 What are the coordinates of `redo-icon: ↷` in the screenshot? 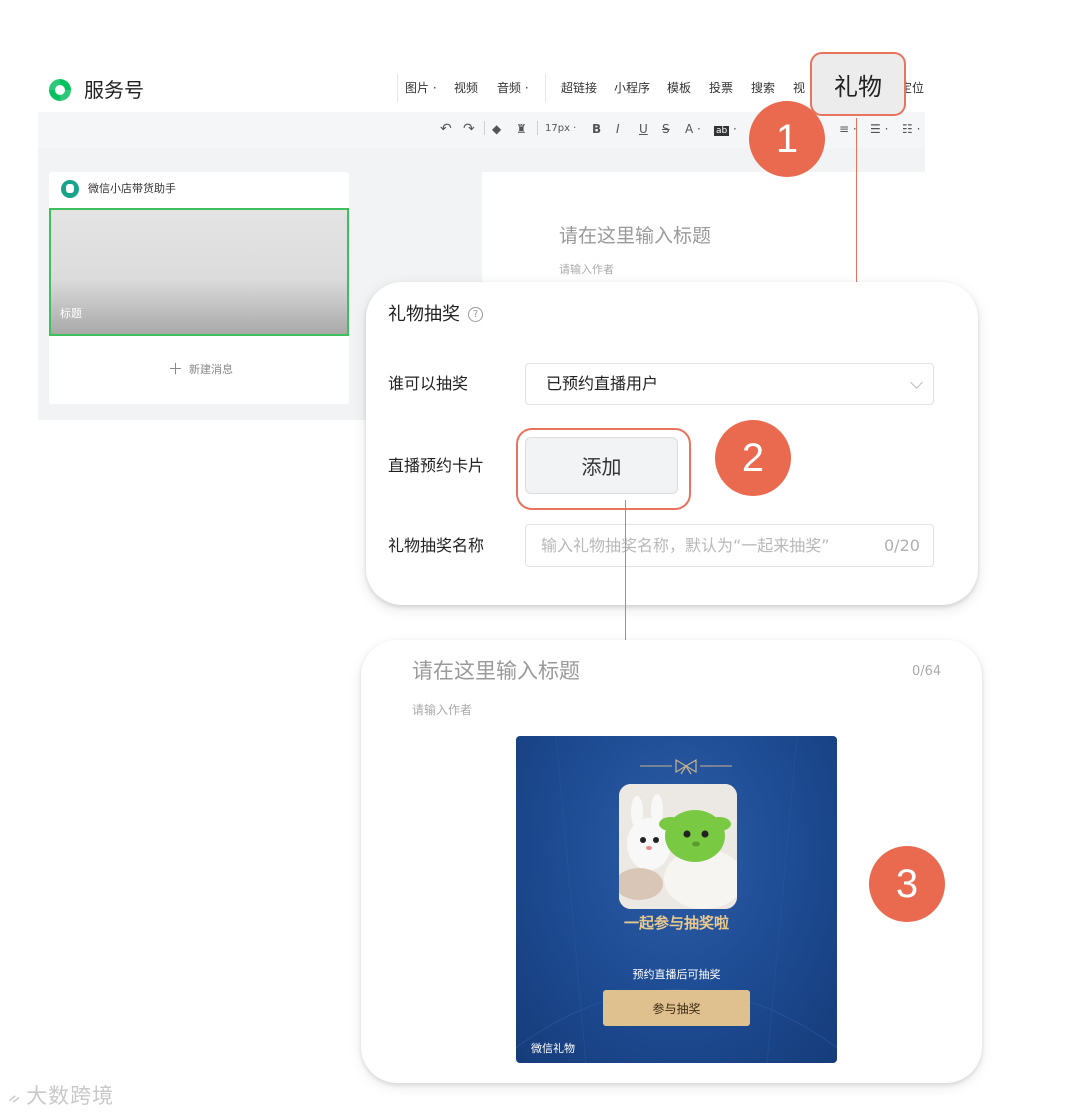 It's located at (469, 129).